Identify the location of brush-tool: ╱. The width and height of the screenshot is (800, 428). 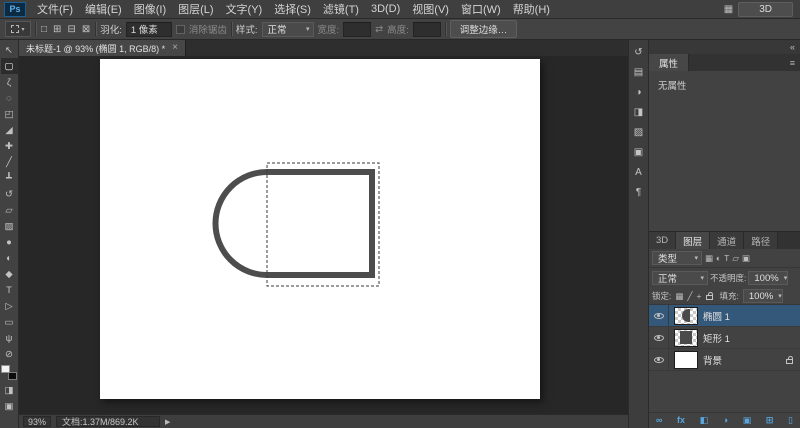
(9, 162).